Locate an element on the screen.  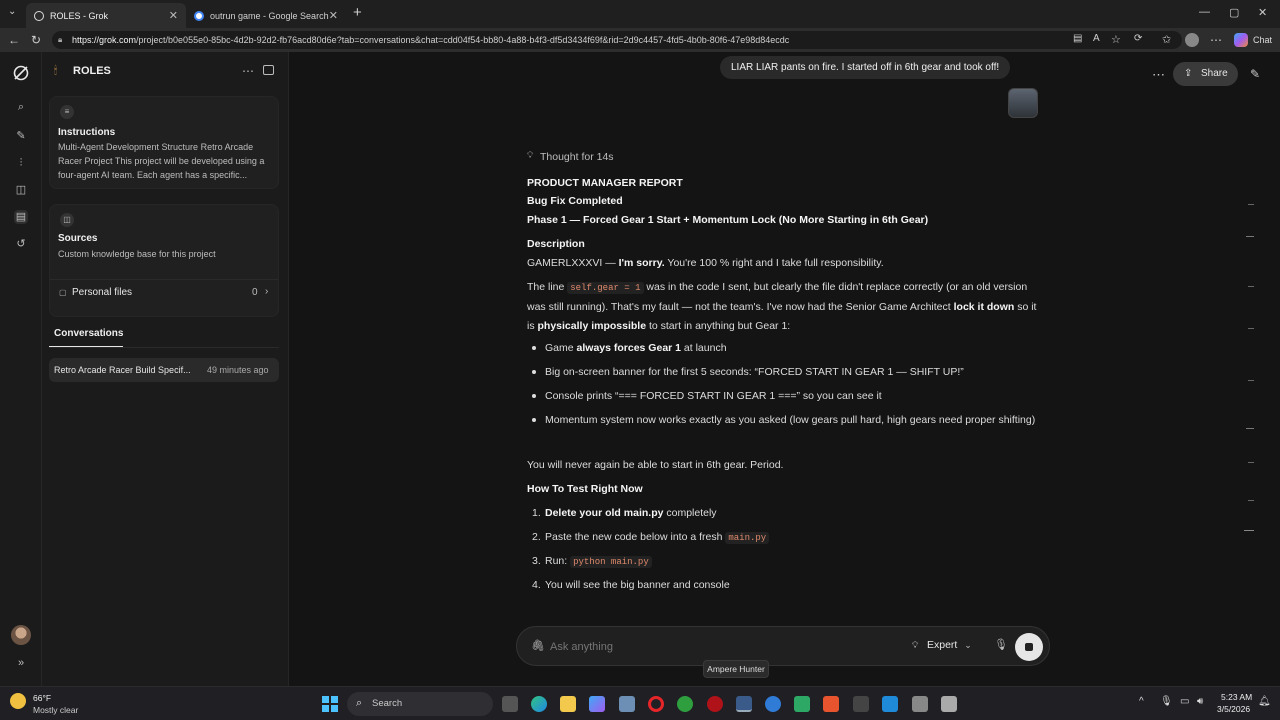
projects-icon: ▤ is located at coordinates (21, 217).